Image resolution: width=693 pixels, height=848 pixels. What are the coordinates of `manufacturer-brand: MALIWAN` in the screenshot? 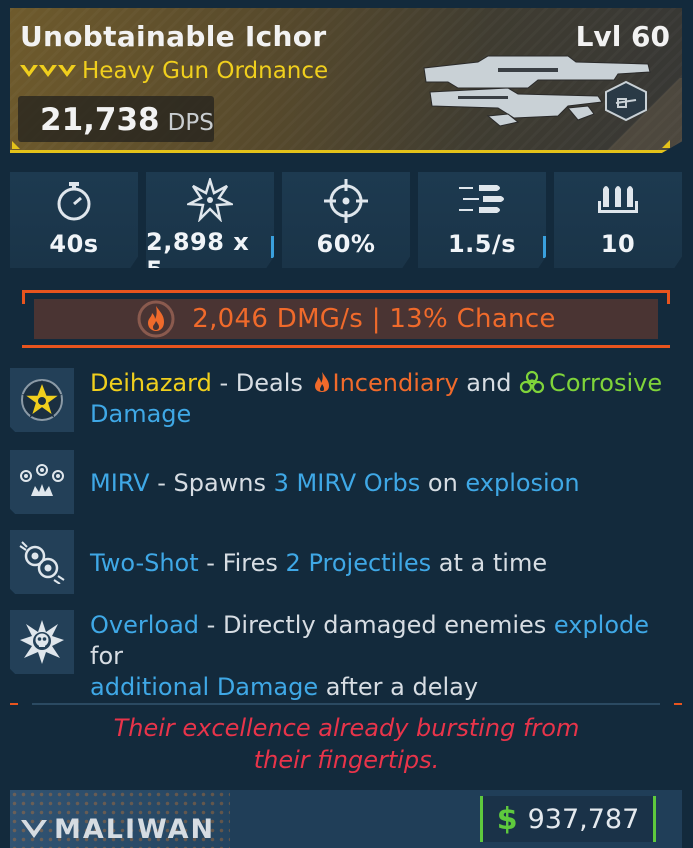 It's located at (117, 829).